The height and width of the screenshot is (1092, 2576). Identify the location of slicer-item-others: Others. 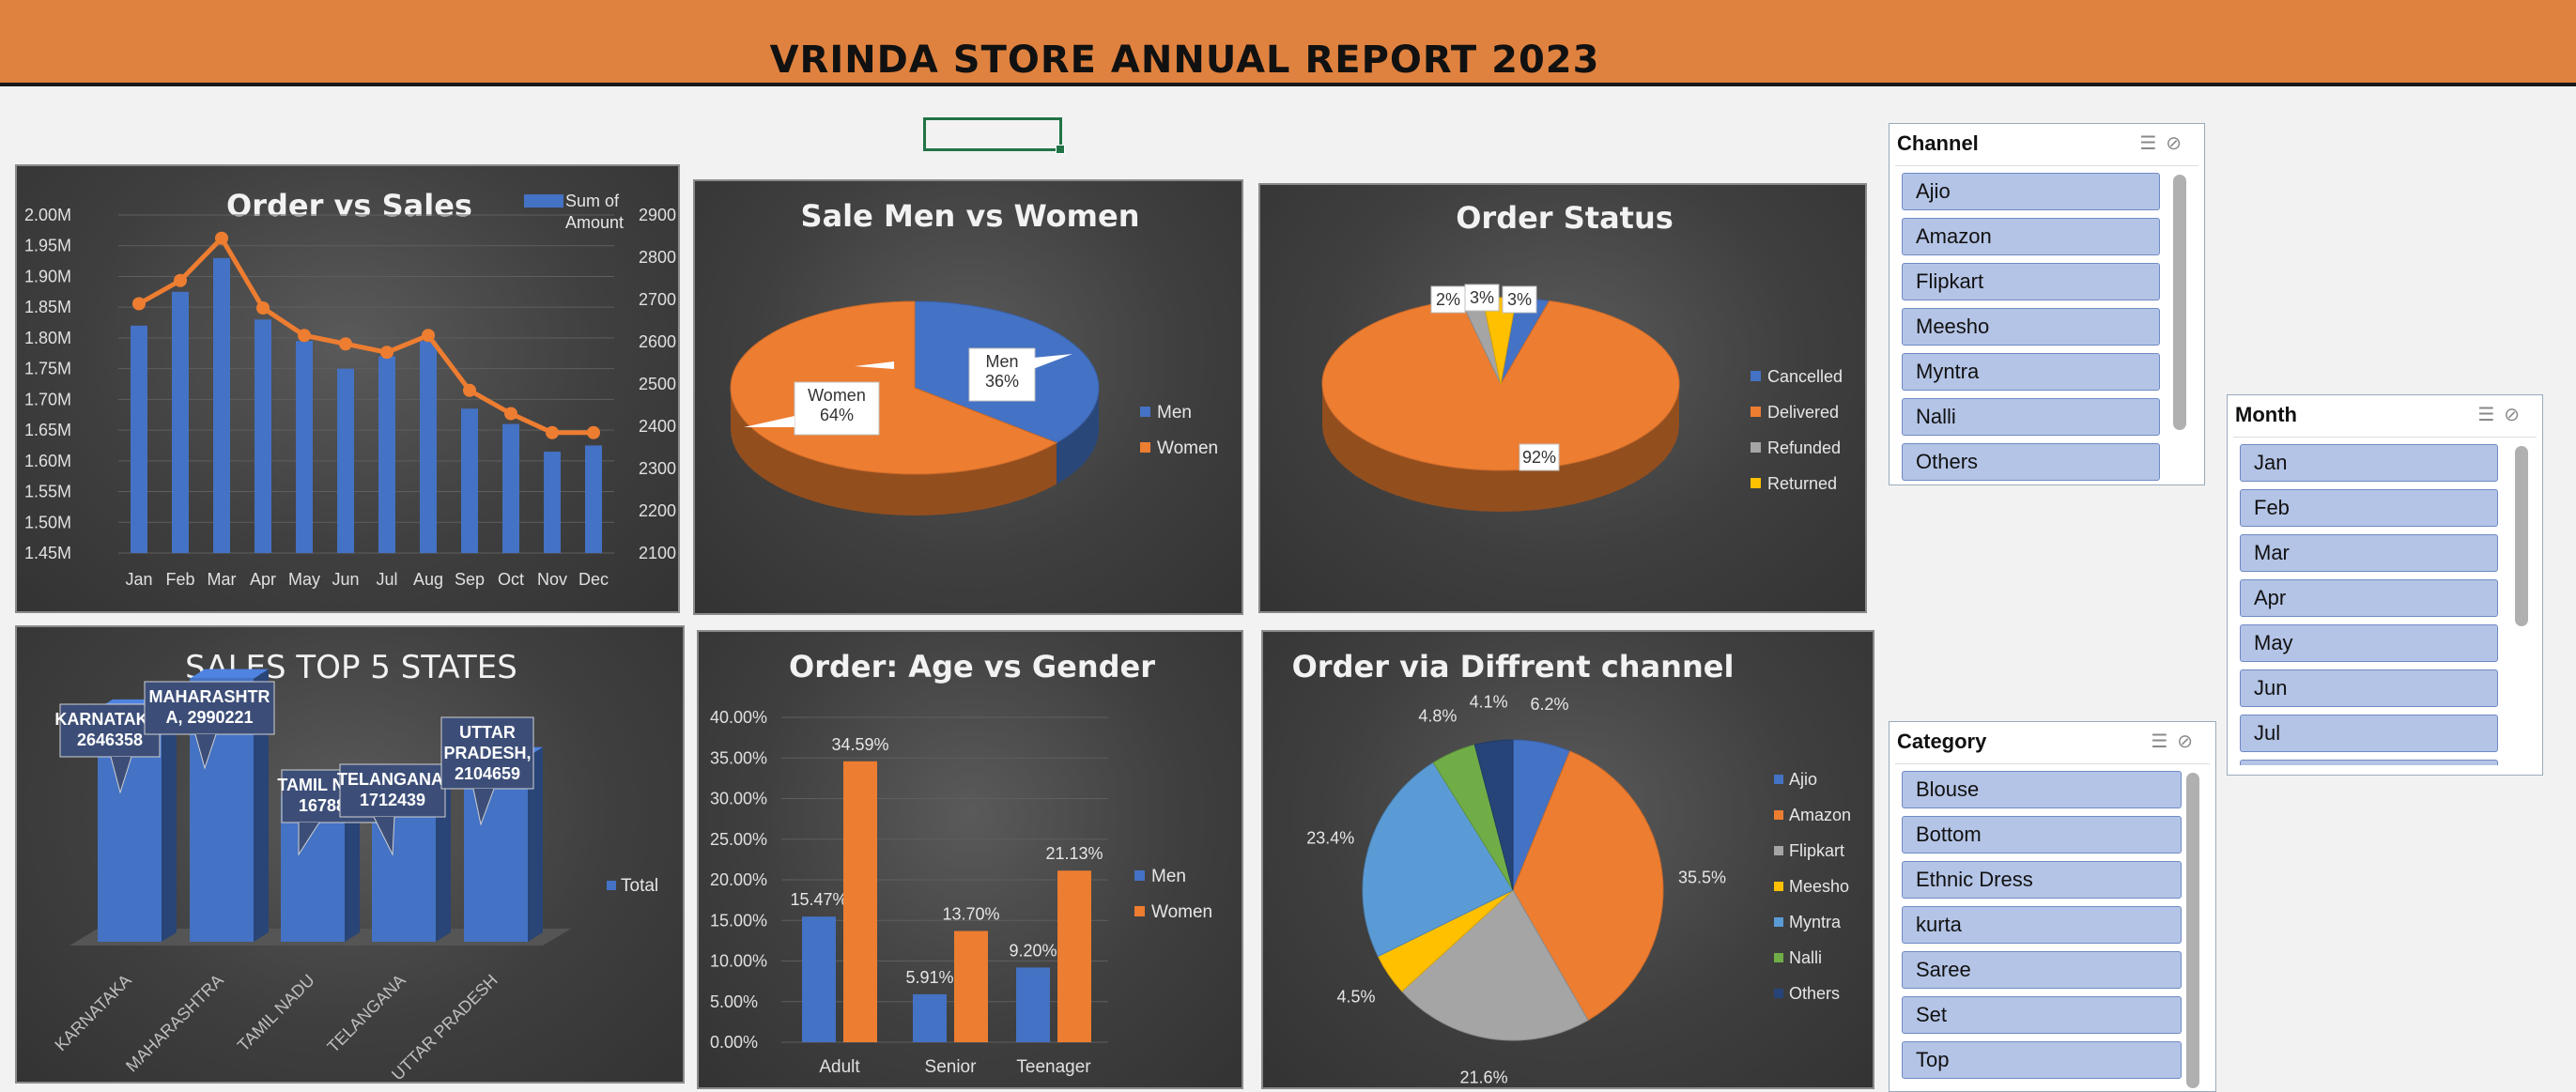
(2031, 462).